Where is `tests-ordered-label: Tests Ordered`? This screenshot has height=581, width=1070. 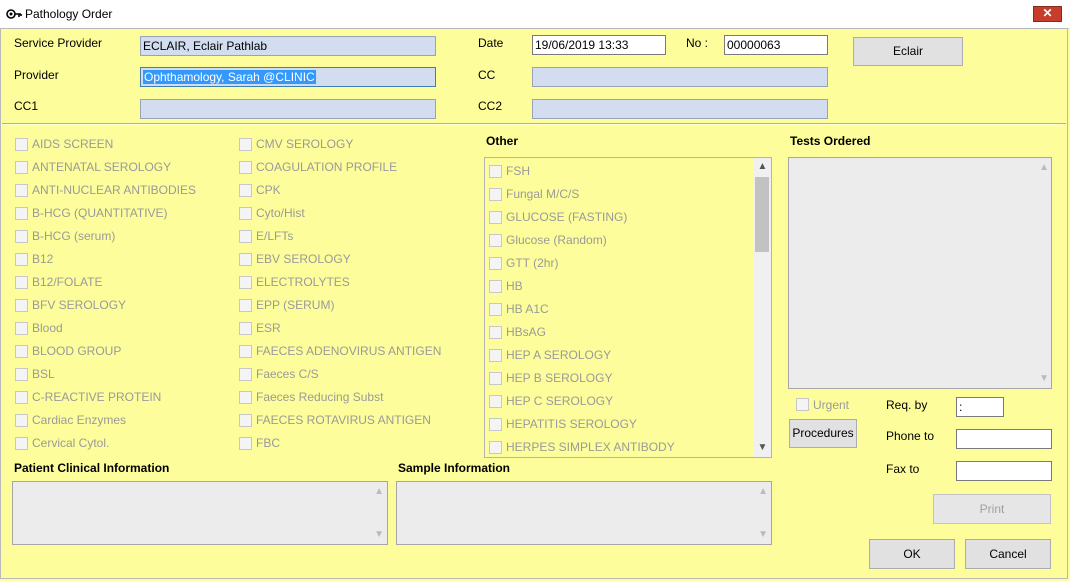 tests-ordered-label: Tests Ordered is located at coordinates (830, 141).